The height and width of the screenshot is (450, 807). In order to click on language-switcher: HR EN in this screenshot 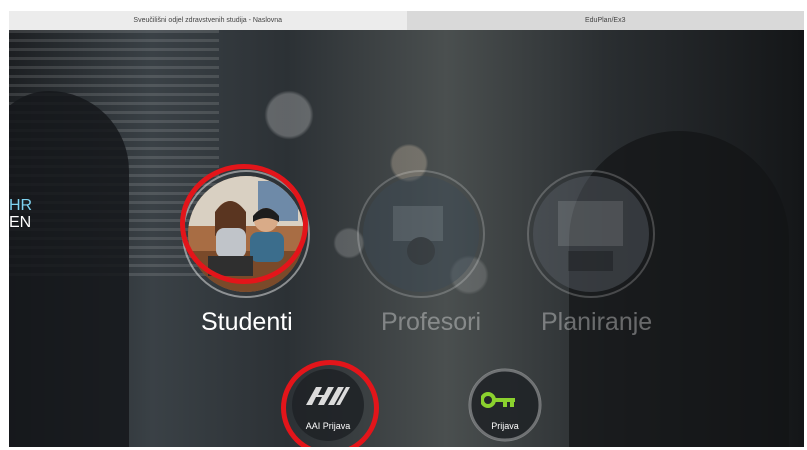, I will do `click(20, 214)`.